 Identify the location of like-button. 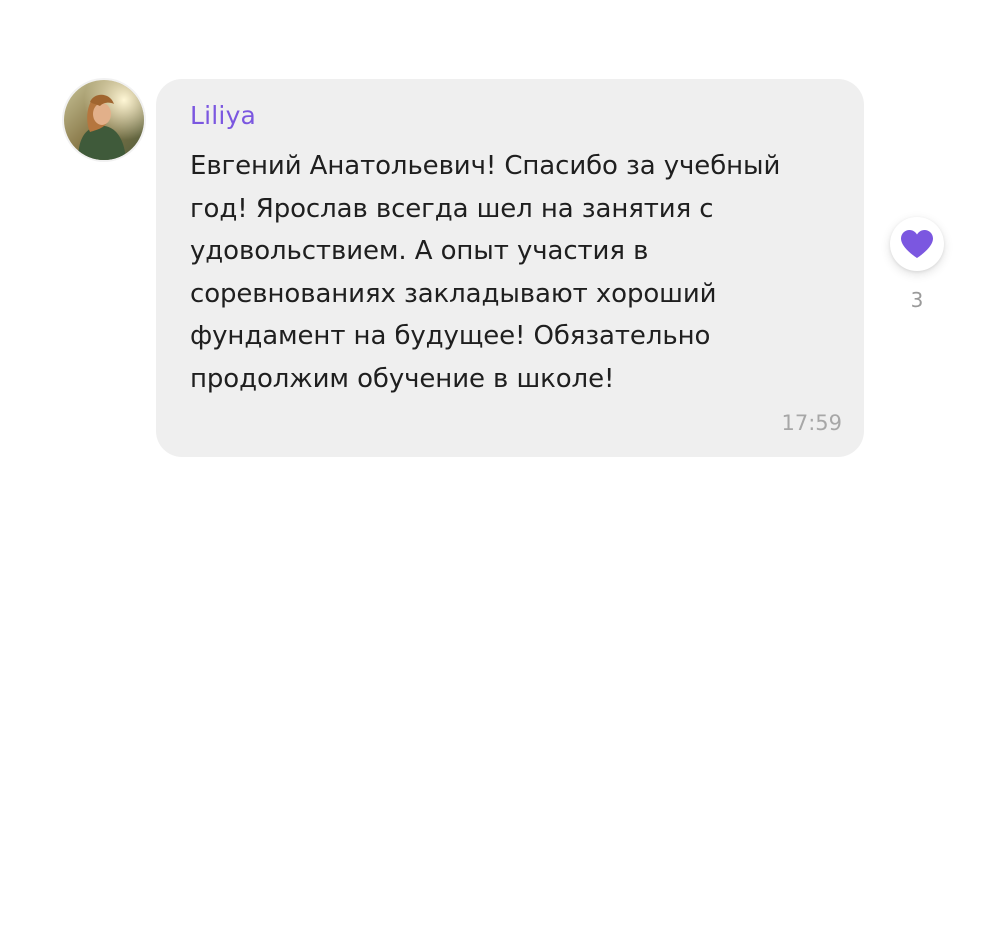
(917, 244).